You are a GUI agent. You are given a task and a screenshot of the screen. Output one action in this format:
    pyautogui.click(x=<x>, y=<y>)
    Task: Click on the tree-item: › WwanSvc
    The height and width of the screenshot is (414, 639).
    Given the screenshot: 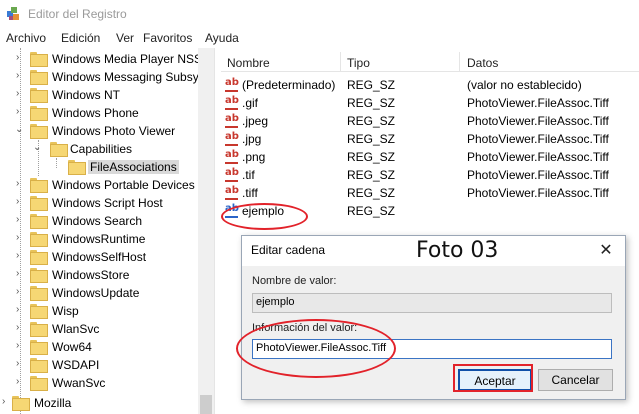 What is the action you would take?
    pyautogui.click(x=100, y=383)
    